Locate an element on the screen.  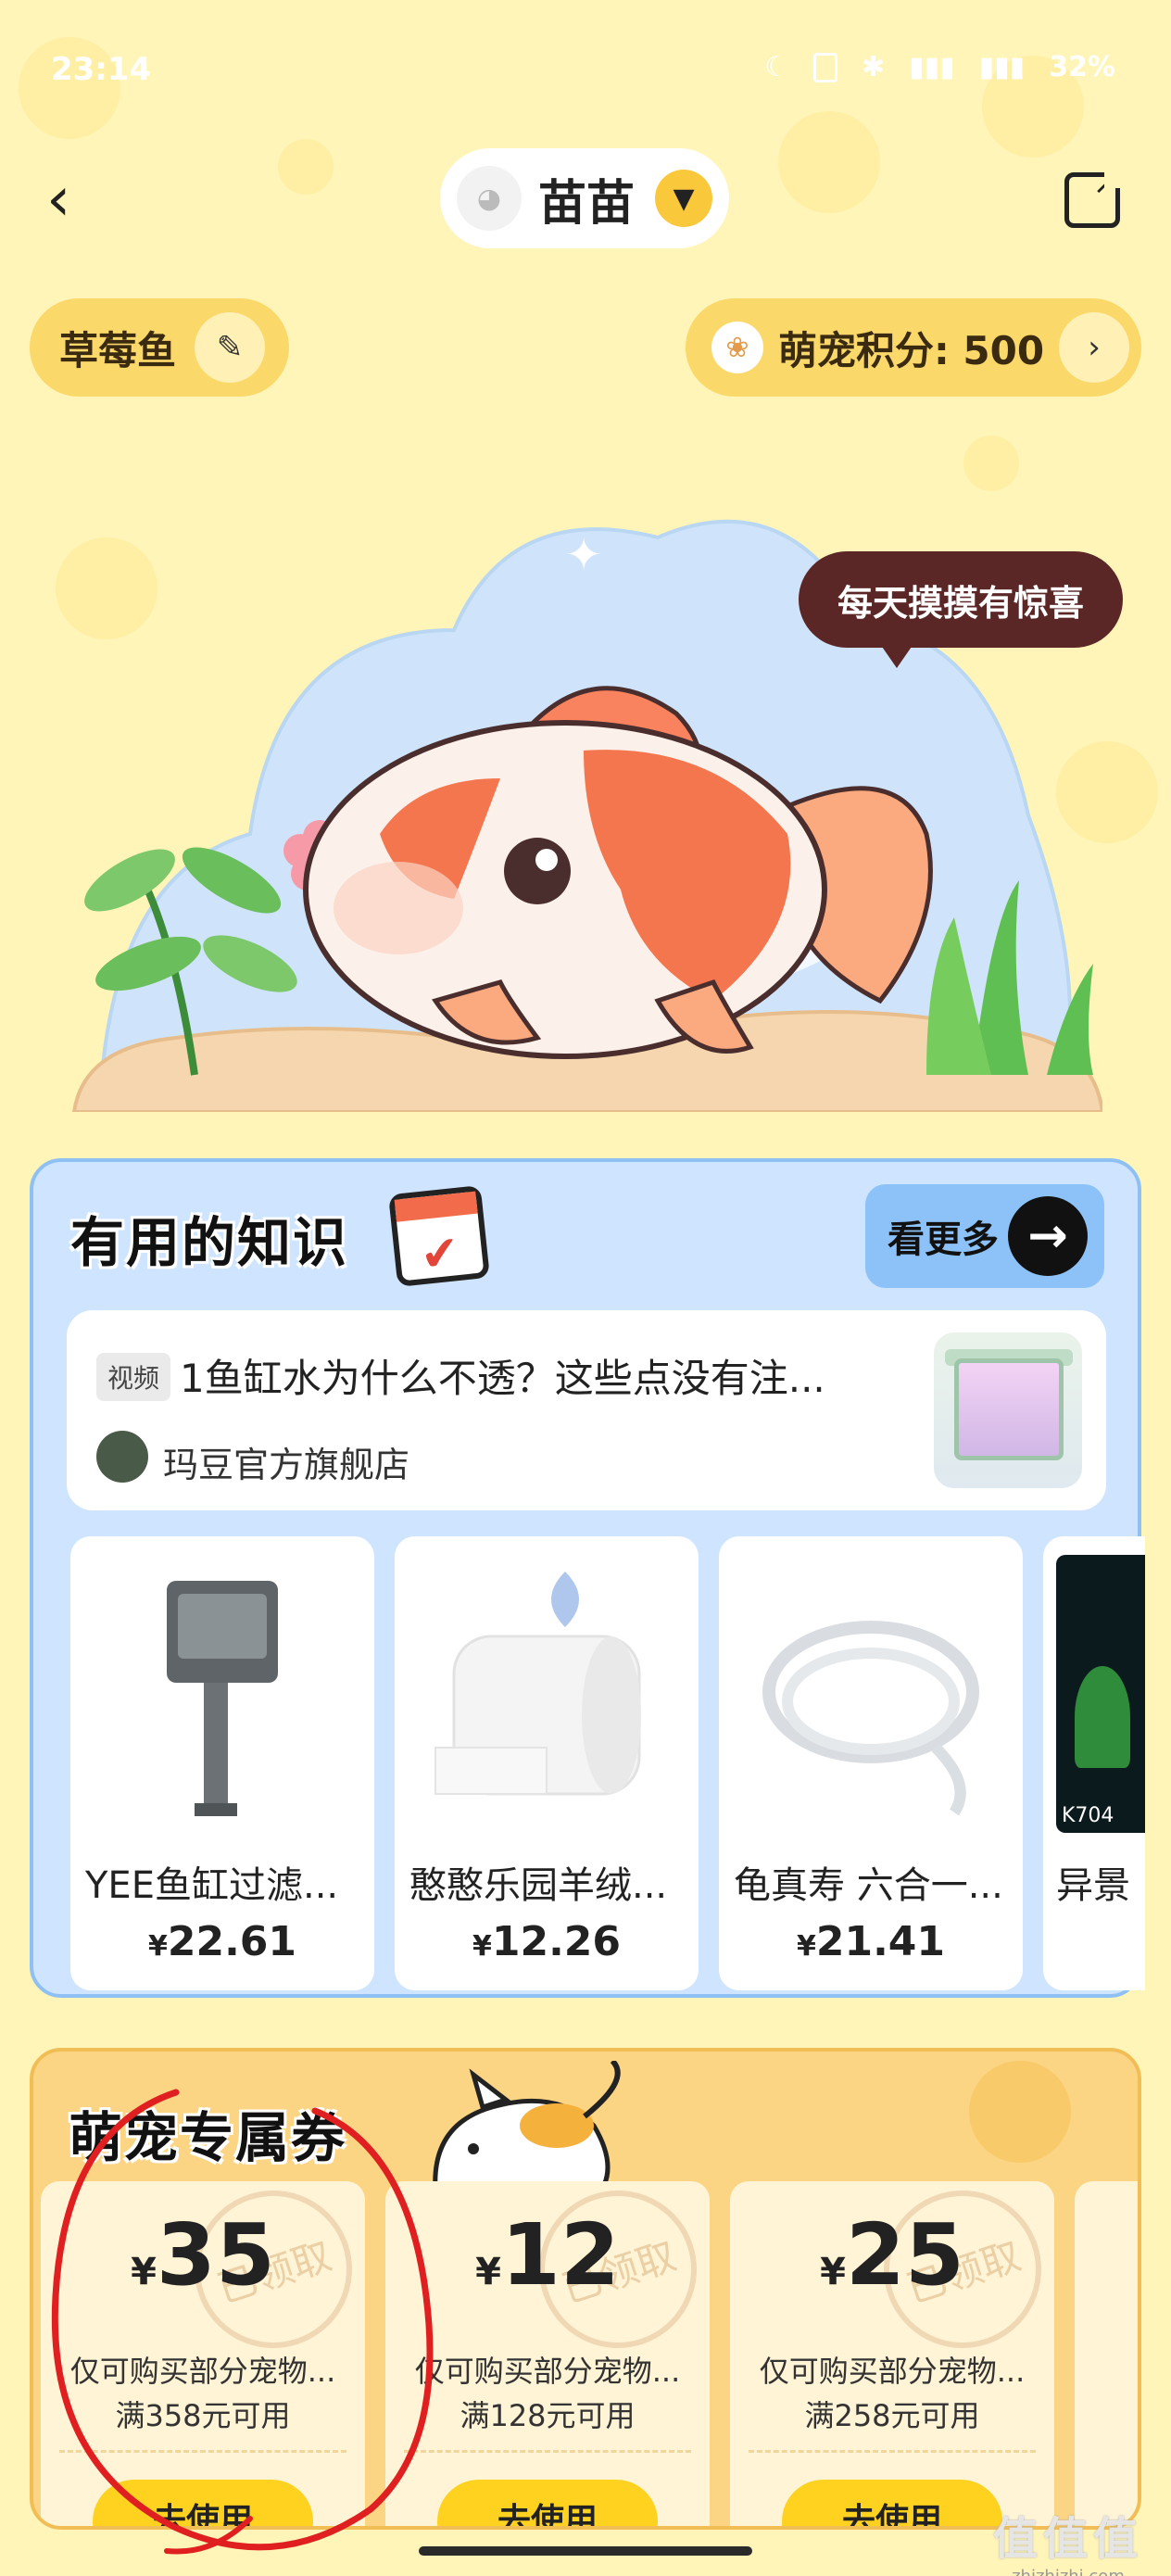
pet-selector: ◕ 苗苗 ▼ is located at coordinates (584, 198).